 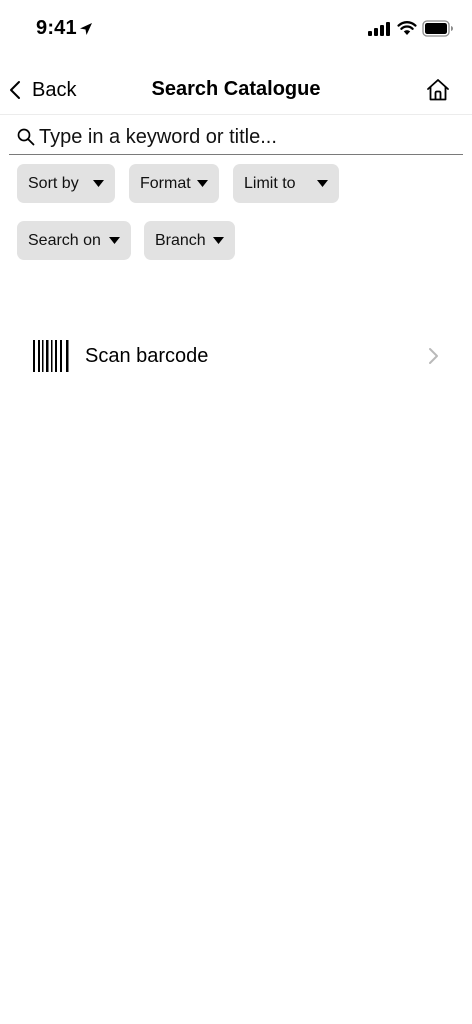 What do you see at coordinates (64, 240) in the screenshot?
I see `search-on-label: Search on` at bounding box center [64, 240].